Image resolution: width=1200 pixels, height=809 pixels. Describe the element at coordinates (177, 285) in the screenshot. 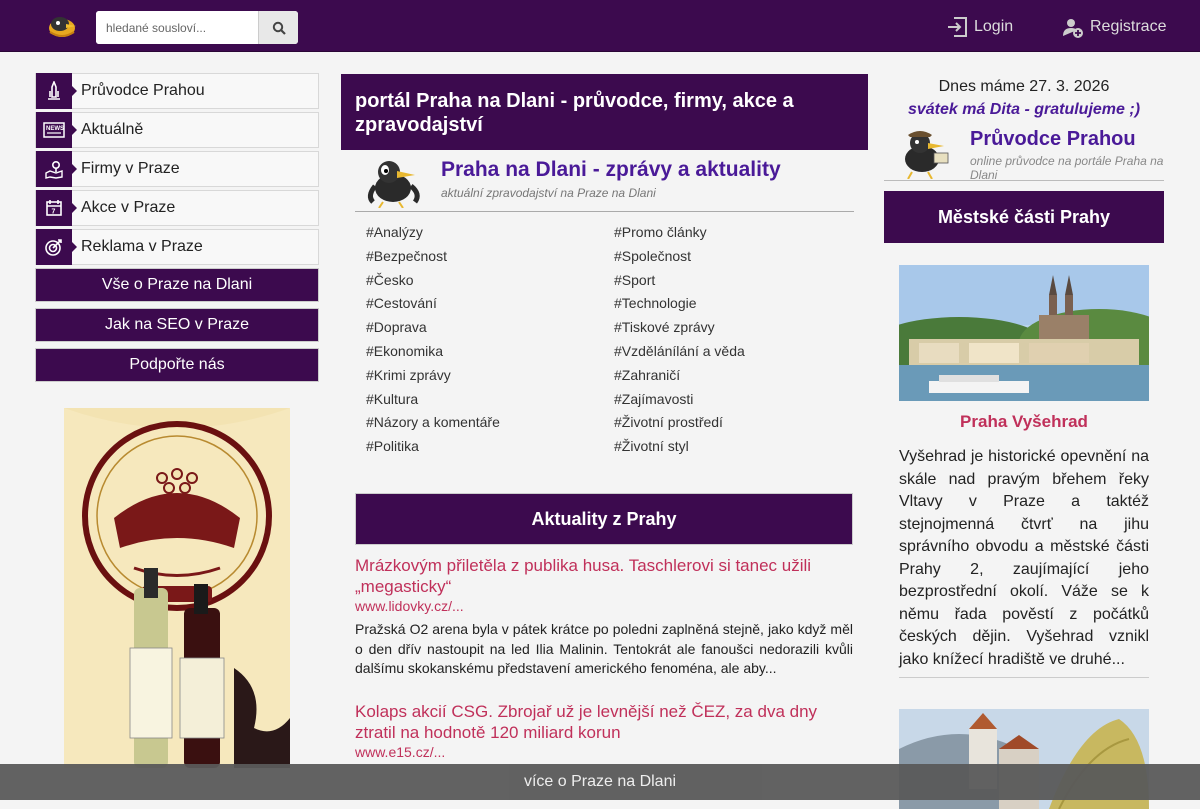

I see `vse-o-praze-button: Vše o Praze na Dlani` at that location.